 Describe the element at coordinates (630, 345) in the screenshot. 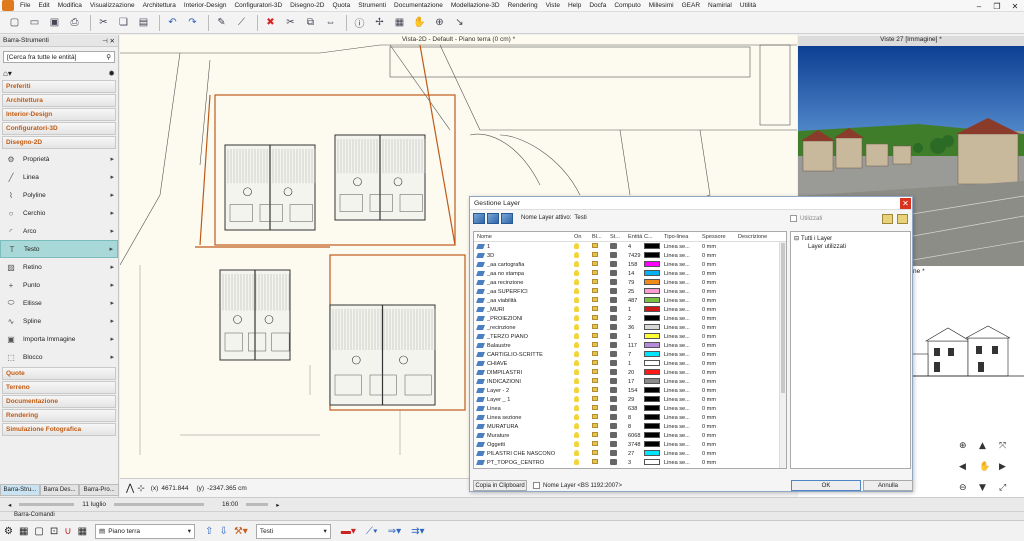

I see `table-row: Balaustre 117 Linea se... 0 mm` at that location.